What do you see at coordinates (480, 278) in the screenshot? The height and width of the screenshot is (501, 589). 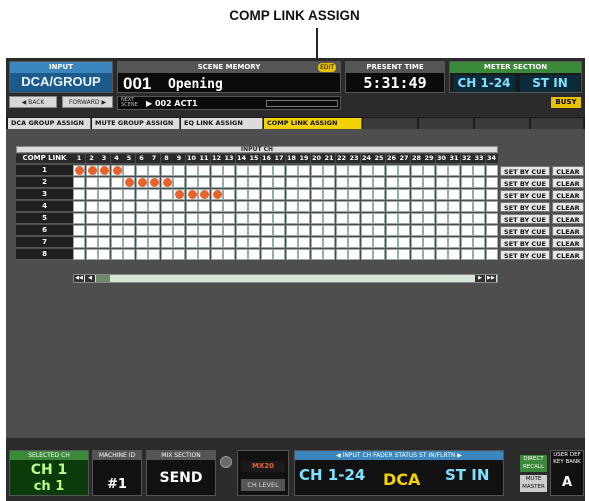 I see `scroll-next-button: ▶` at bounding box center [480, 278].